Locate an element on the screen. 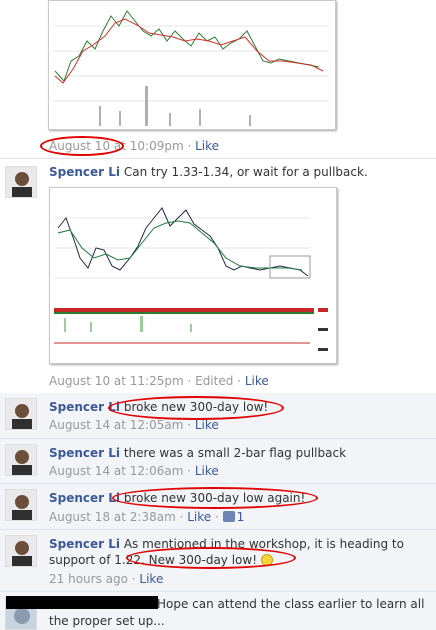 The image size is (436, 630). comment-meta: 21 hours ago · Like is located at coordinates (106, 579).